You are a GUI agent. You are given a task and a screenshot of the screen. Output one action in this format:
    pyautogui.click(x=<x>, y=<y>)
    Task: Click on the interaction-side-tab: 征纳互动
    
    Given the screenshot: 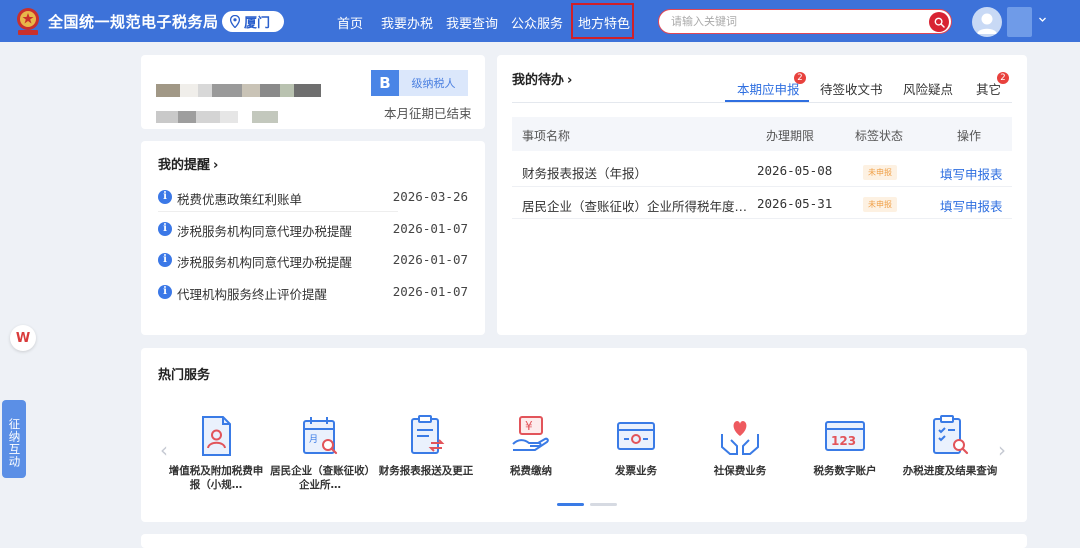 What is the action you would take?
    pyautogui.click(x=14, y=439)
    